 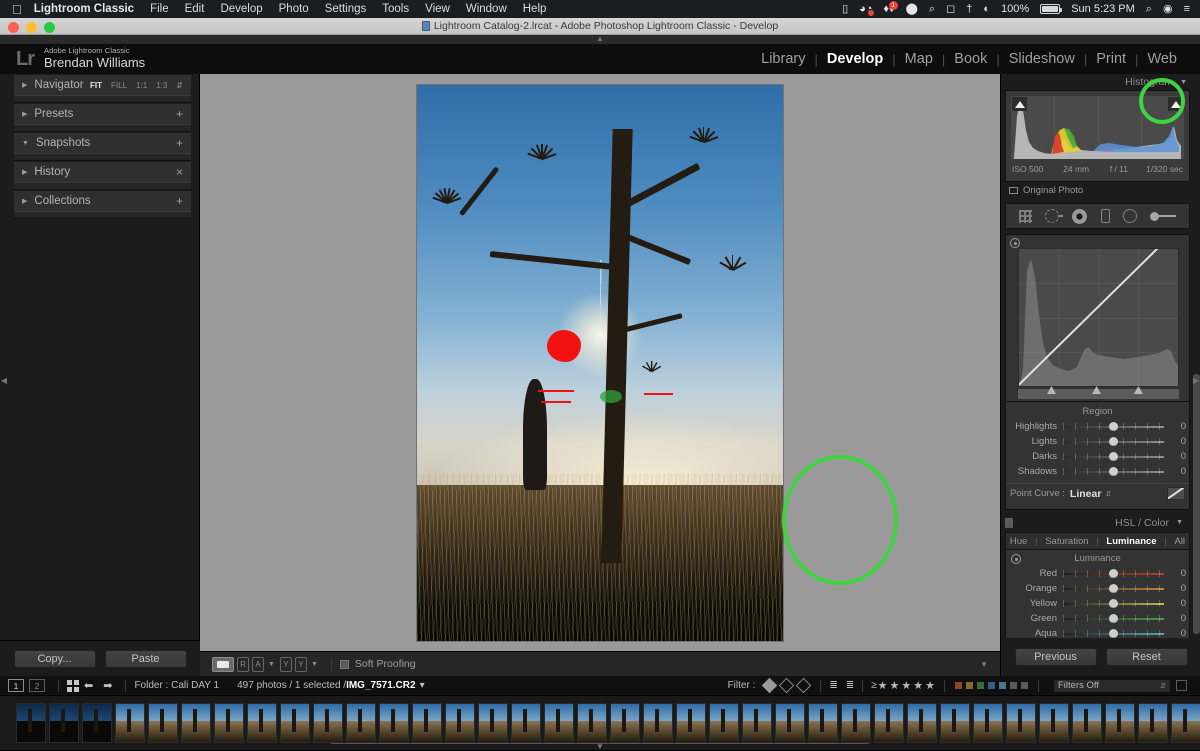 I want to click on siri-icon: ◉, so click(x=1168, y=9).